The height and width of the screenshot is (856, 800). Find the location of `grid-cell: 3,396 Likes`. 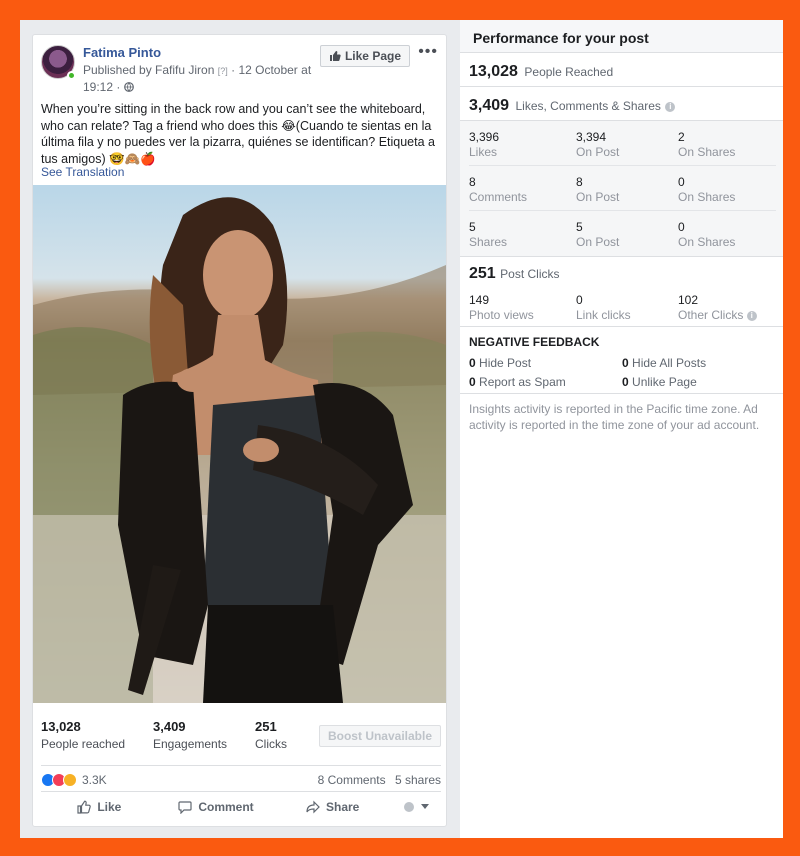

grid-cell: 3,396 Likes is located at coordinates (484, 144).